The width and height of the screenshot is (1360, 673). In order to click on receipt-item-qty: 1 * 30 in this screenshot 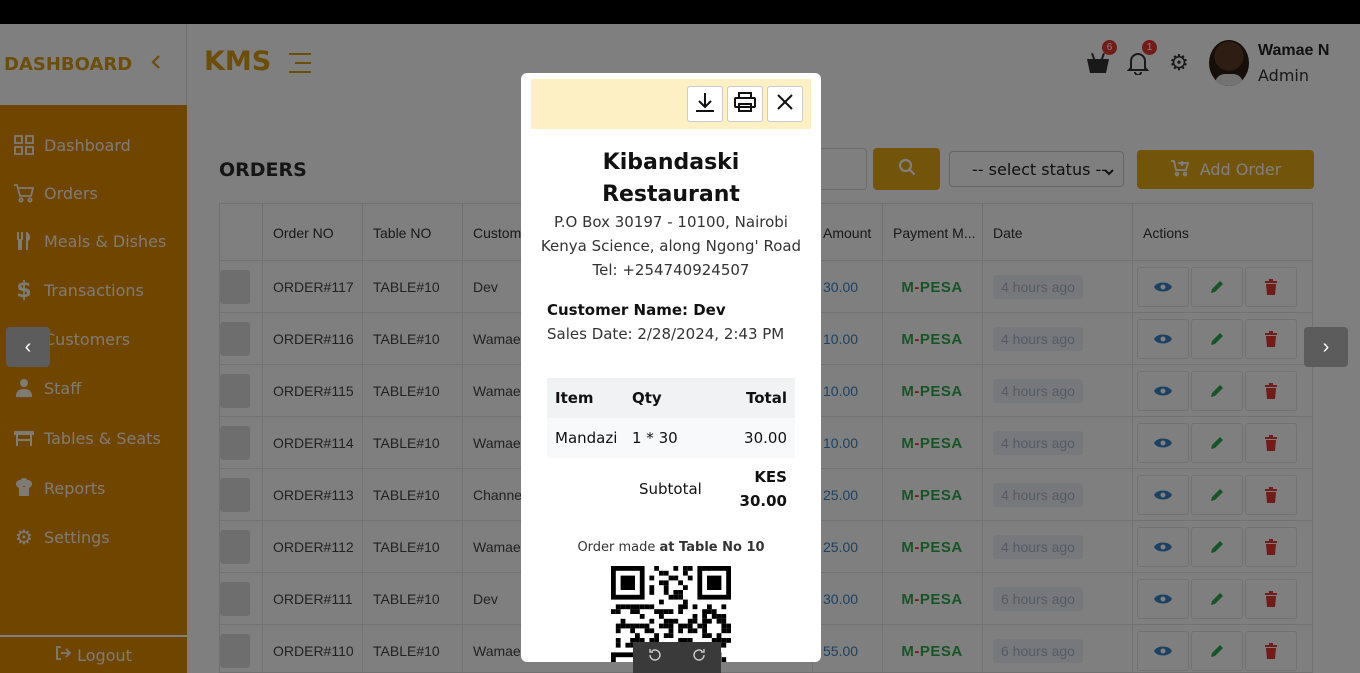, I will do `click(655, 438)`.